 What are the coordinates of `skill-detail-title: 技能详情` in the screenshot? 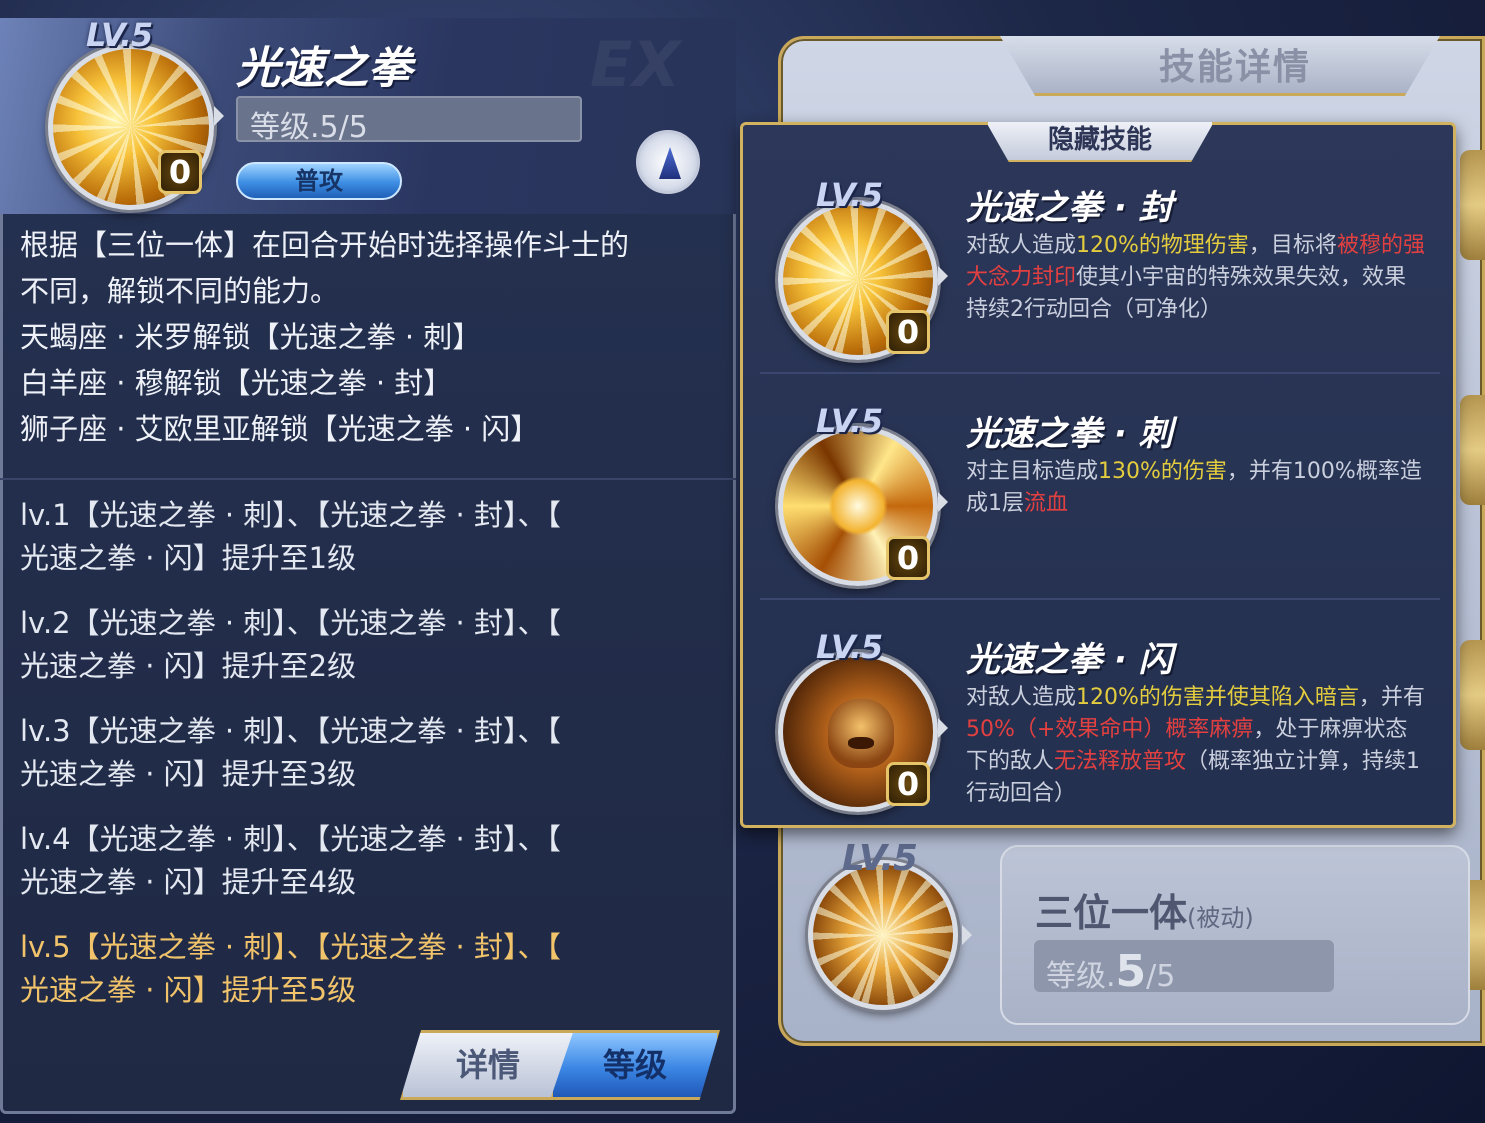 It's located at (1234, 67).